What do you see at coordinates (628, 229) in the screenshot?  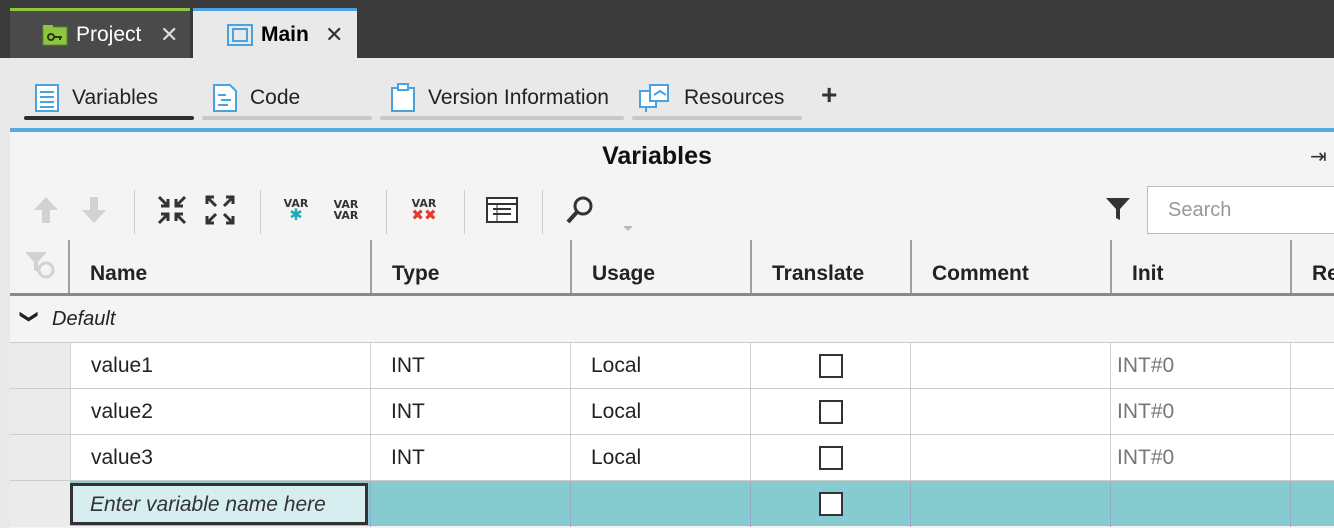 I see `find-dropdown-icon` at bounding box center [628, 229].